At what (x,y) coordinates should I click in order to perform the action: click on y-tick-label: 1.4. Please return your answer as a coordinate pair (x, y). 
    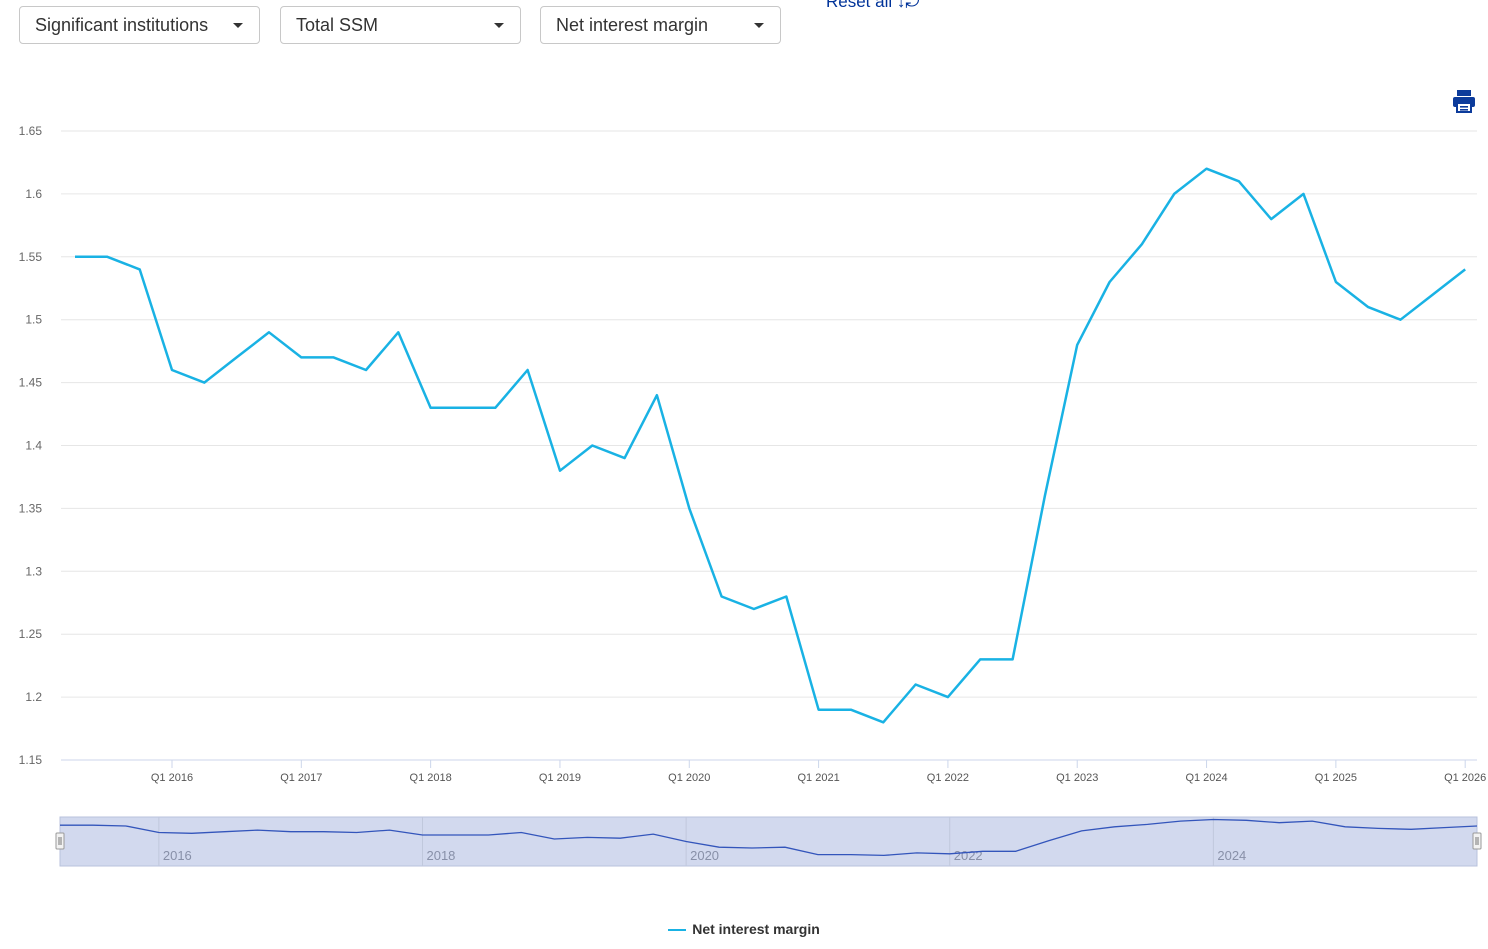
    Looking at the image, I should click on (33, 446).